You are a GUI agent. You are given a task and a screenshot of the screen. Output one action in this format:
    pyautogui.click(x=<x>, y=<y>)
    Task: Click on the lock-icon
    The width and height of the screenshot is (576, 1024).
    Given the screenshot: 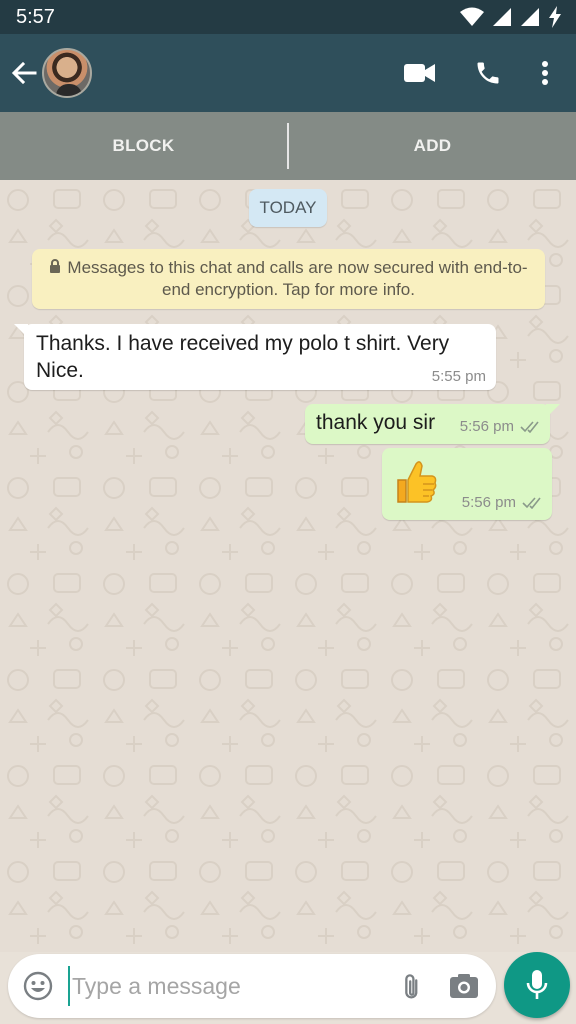 What is the action you would take?
    pyautogui.click(x=55, y=266)
    